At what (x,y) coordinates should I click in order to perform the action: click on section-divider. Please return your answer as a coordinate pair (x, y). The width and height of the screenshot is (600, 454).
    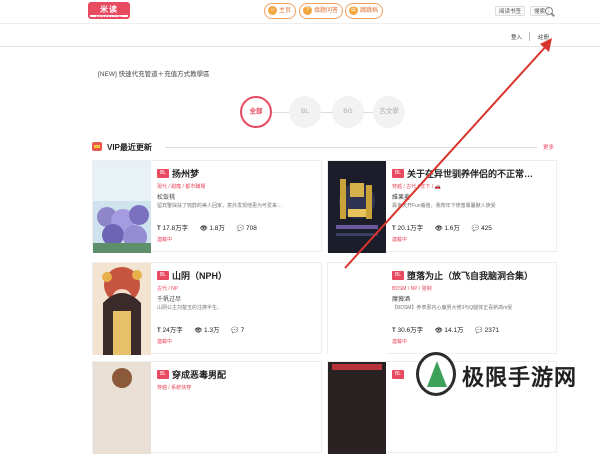
    Looking at the image, I should click on (351, 147).